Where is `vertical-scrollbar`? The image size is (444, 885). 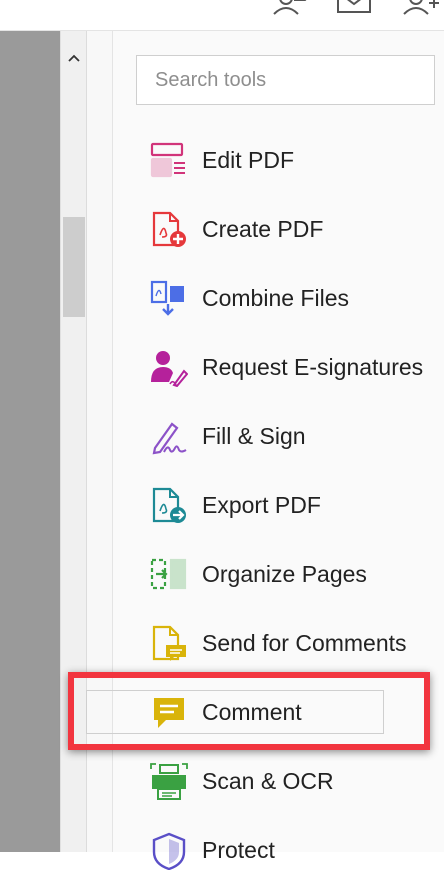 vertical-scrollbar is located at coordinates (73, 441).